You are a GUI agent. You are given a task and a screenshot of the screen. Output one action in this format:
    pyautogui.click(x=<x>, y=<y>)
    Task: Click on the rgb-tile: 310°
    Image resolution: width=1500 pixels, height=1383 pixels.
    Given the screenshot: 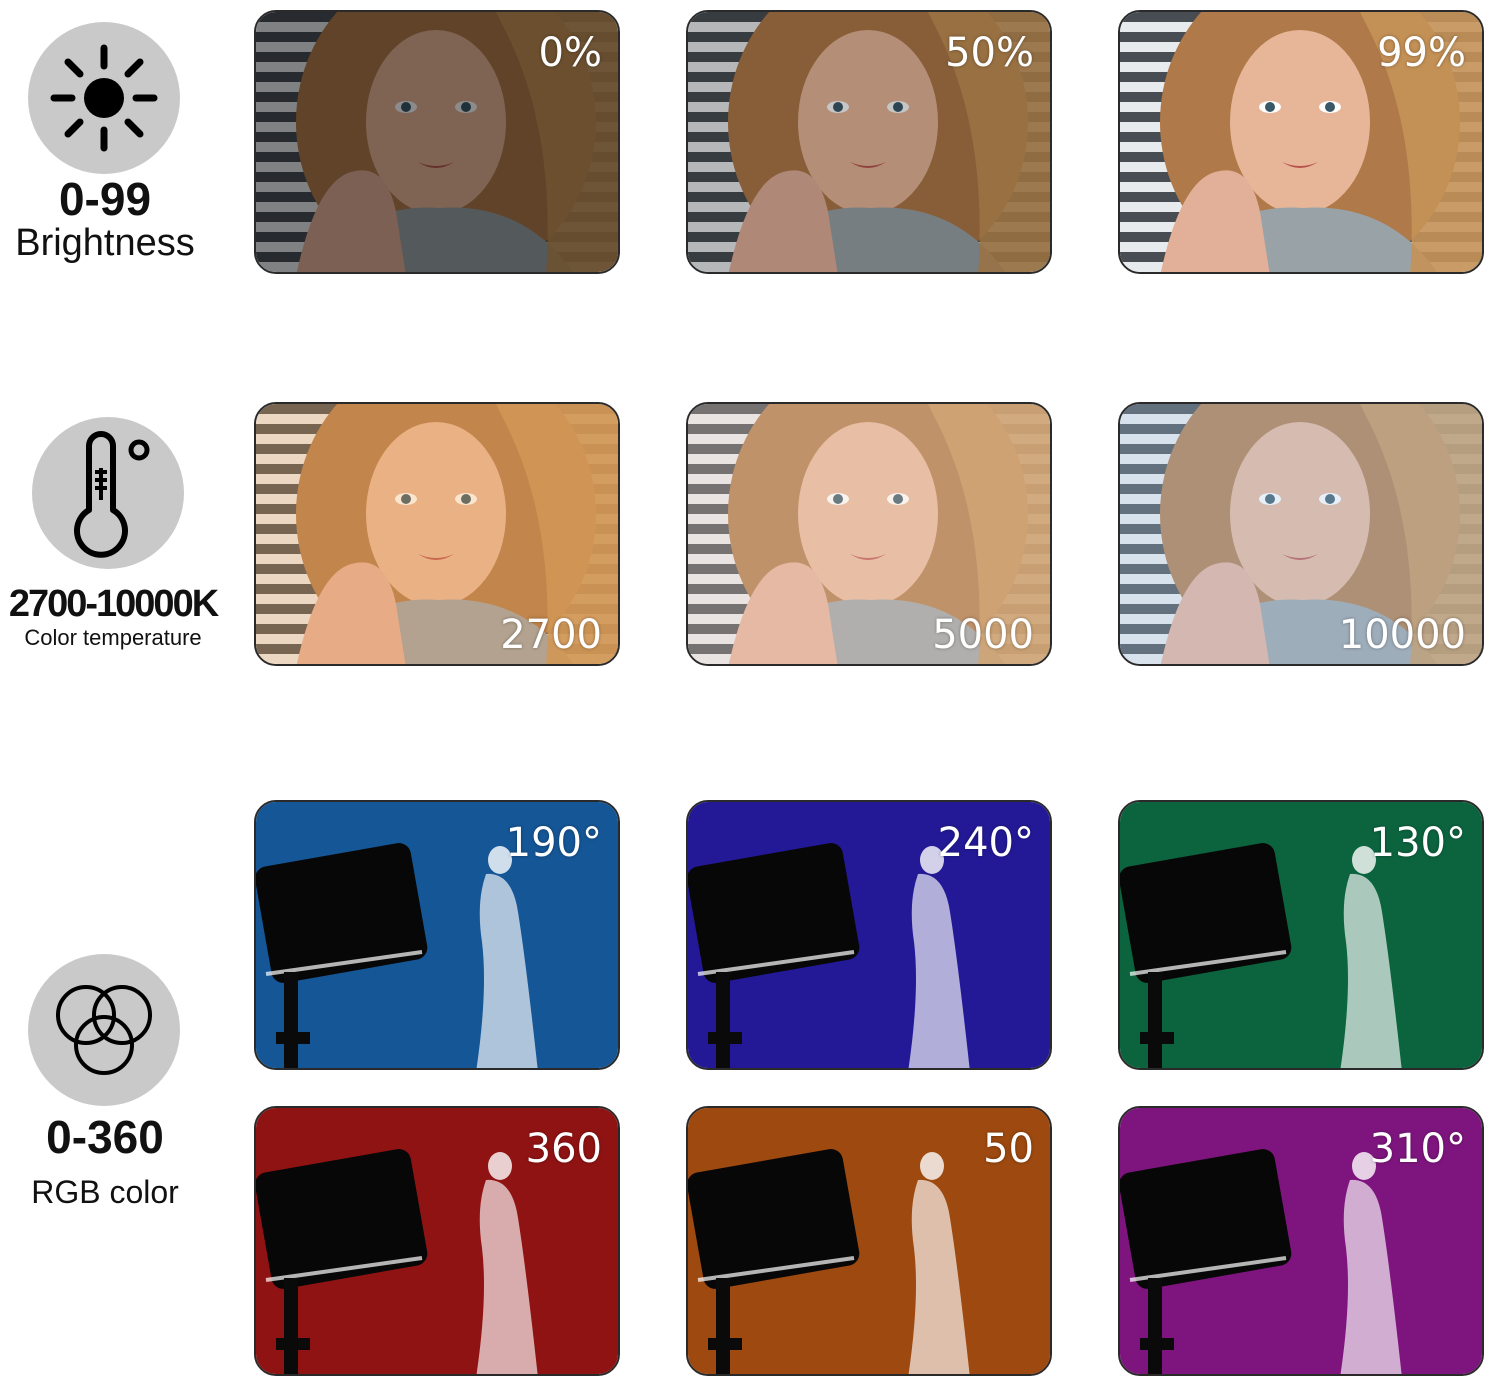 What is the action you would take?
    pyautogui.click(x=1301, y=1241)
    